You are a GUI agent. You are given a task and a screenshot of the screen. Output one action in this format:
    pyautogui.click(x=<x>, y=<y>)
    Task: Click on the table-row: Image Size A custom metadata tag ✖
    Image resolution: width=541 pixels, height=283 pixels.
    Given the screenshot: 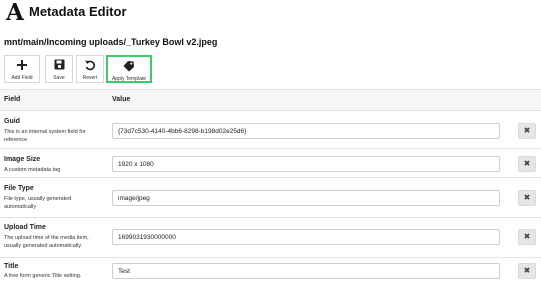 What is the action you would take?
    pyautogui.click(x=270, y=163)
    